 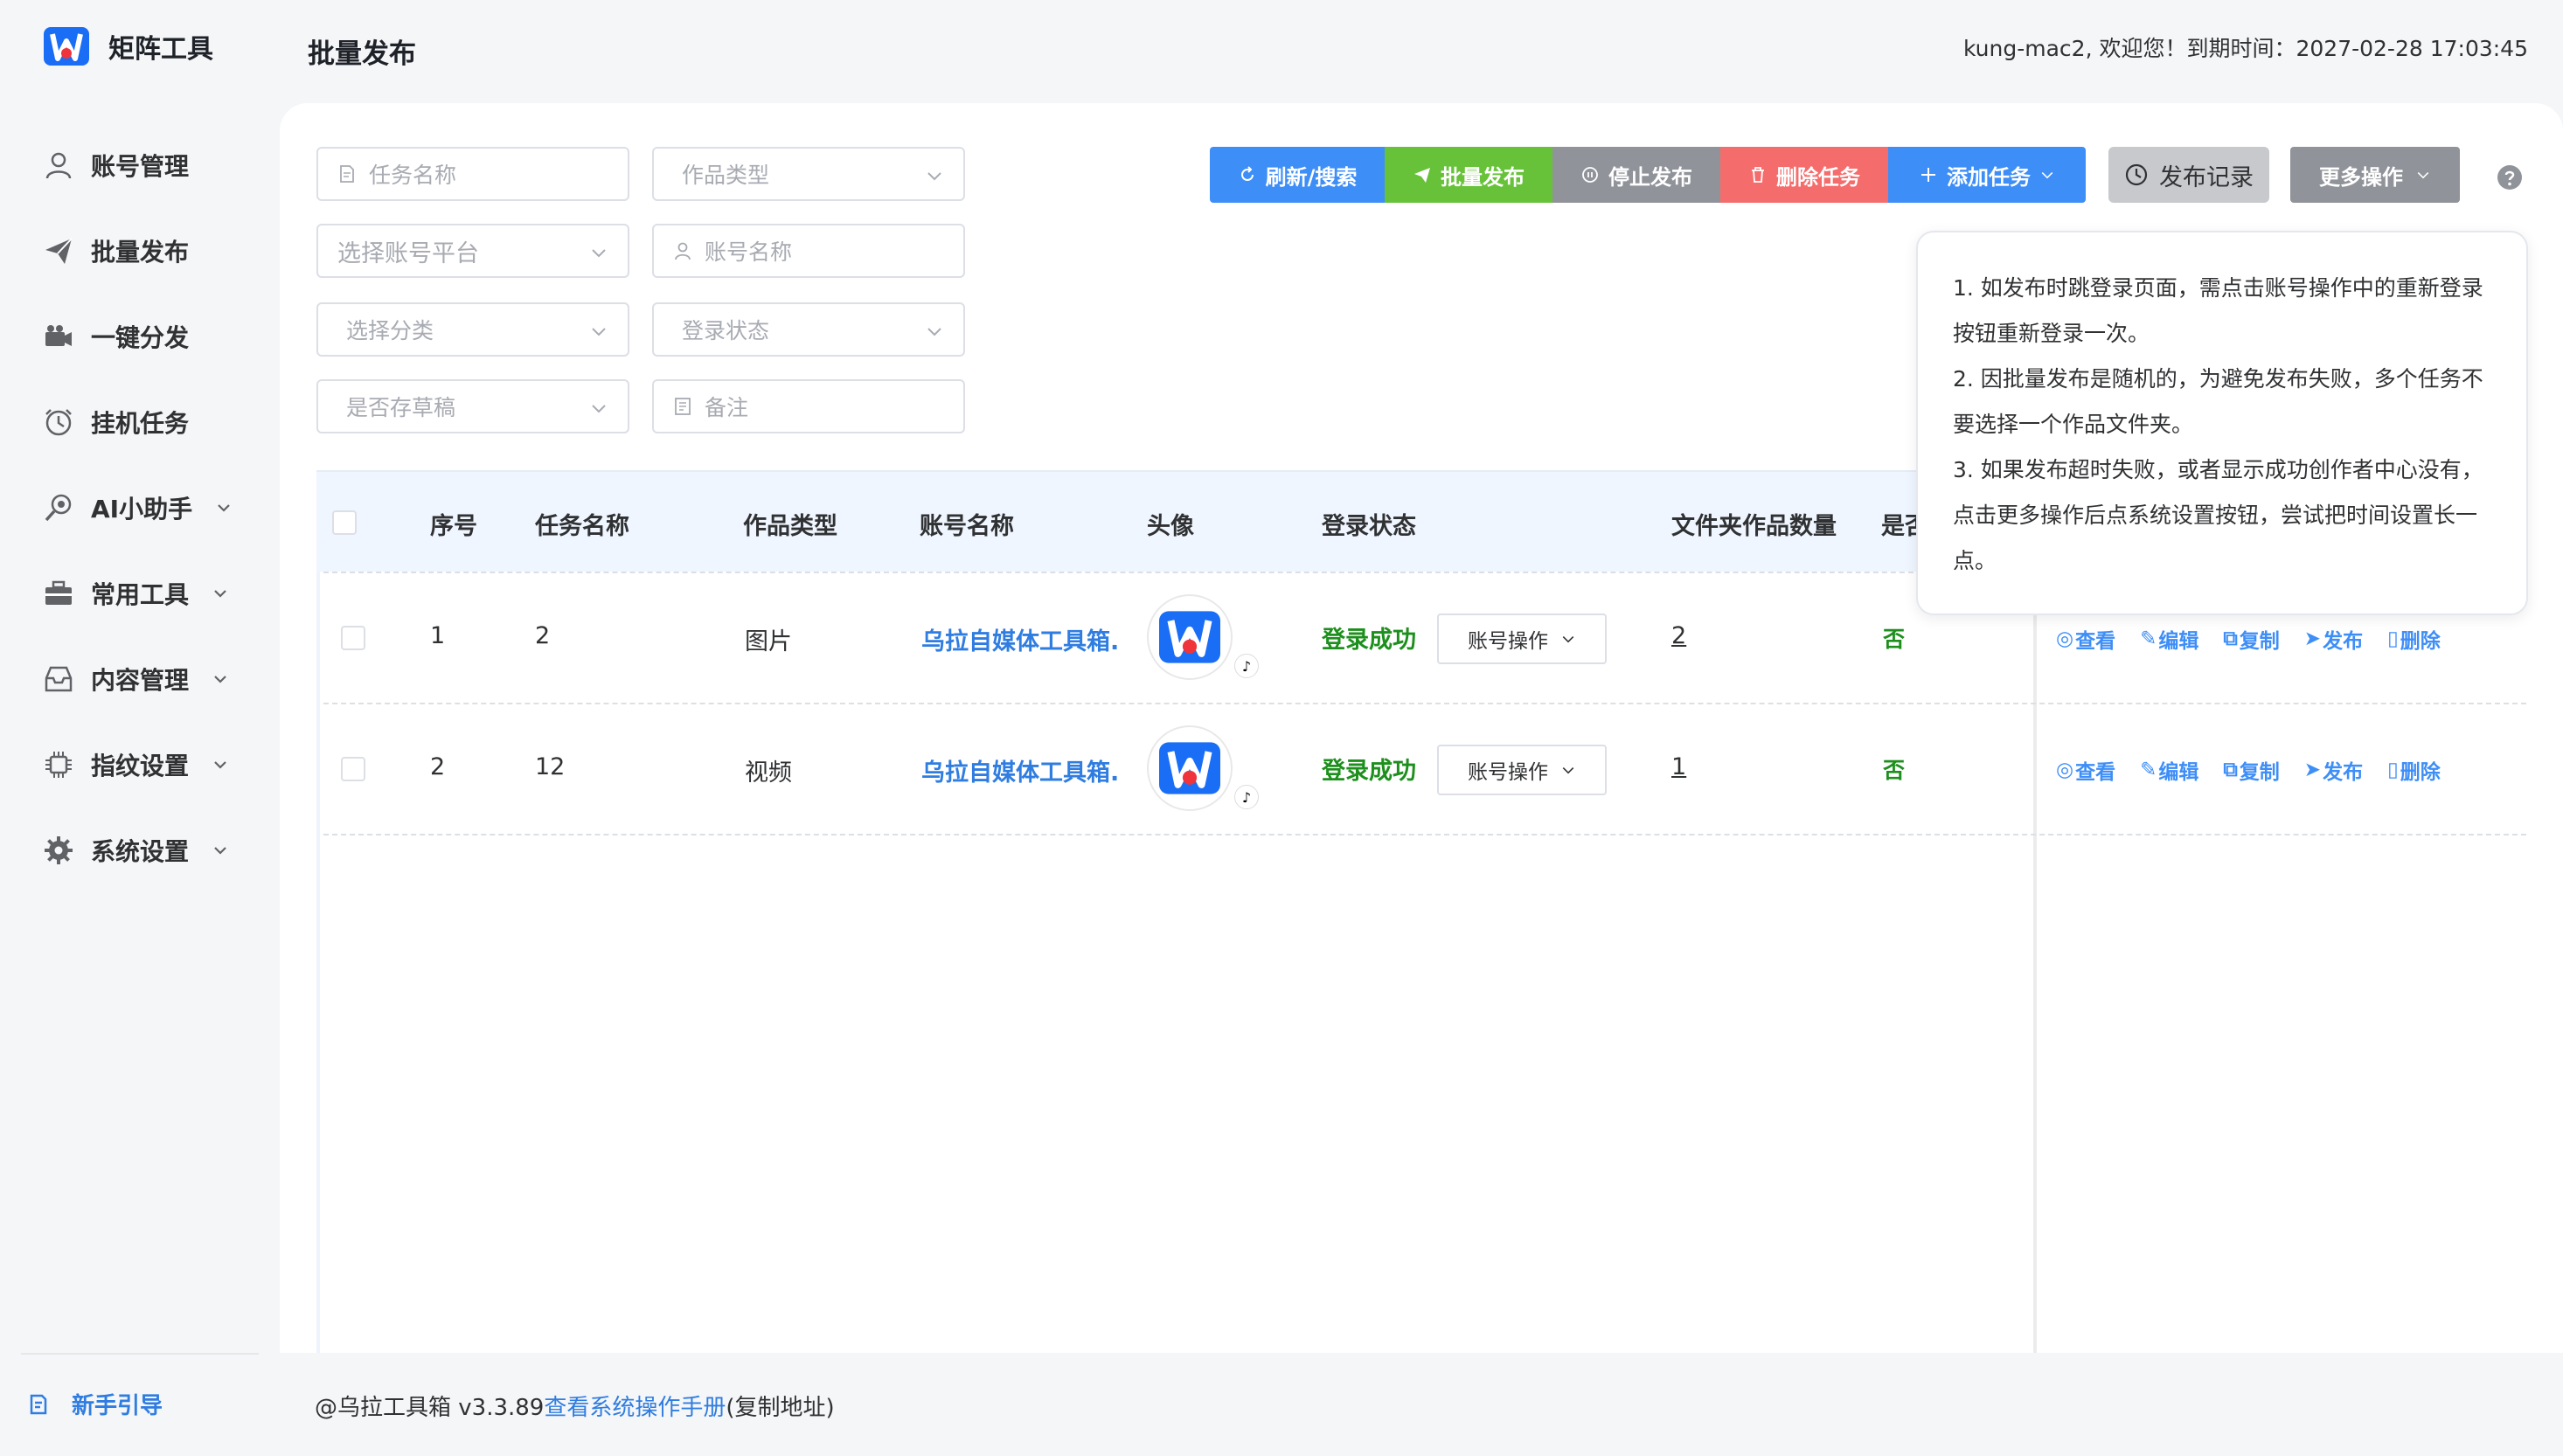 What do you see at coordinates (808, 251) in the screenshot?
I see `account-name-input: 账号名称` at bounding box center [808, 251].